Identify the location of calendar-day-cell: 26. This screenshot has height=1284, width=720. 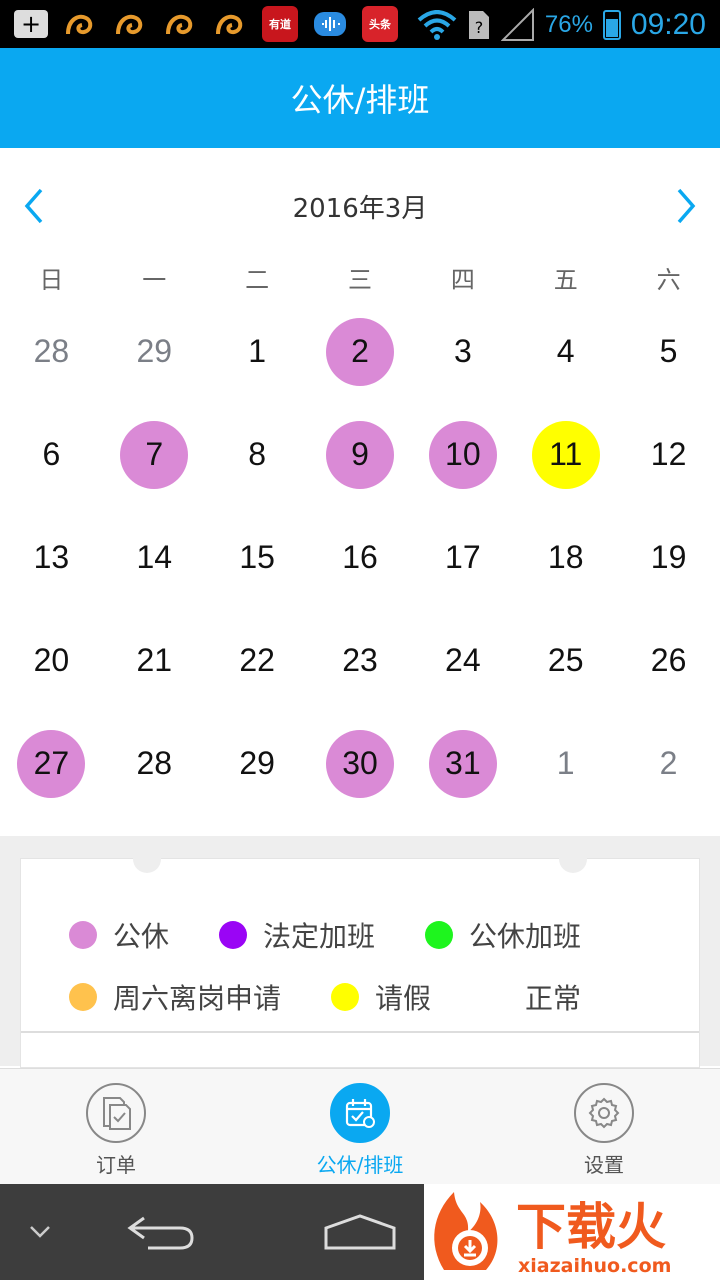
(668, 660).